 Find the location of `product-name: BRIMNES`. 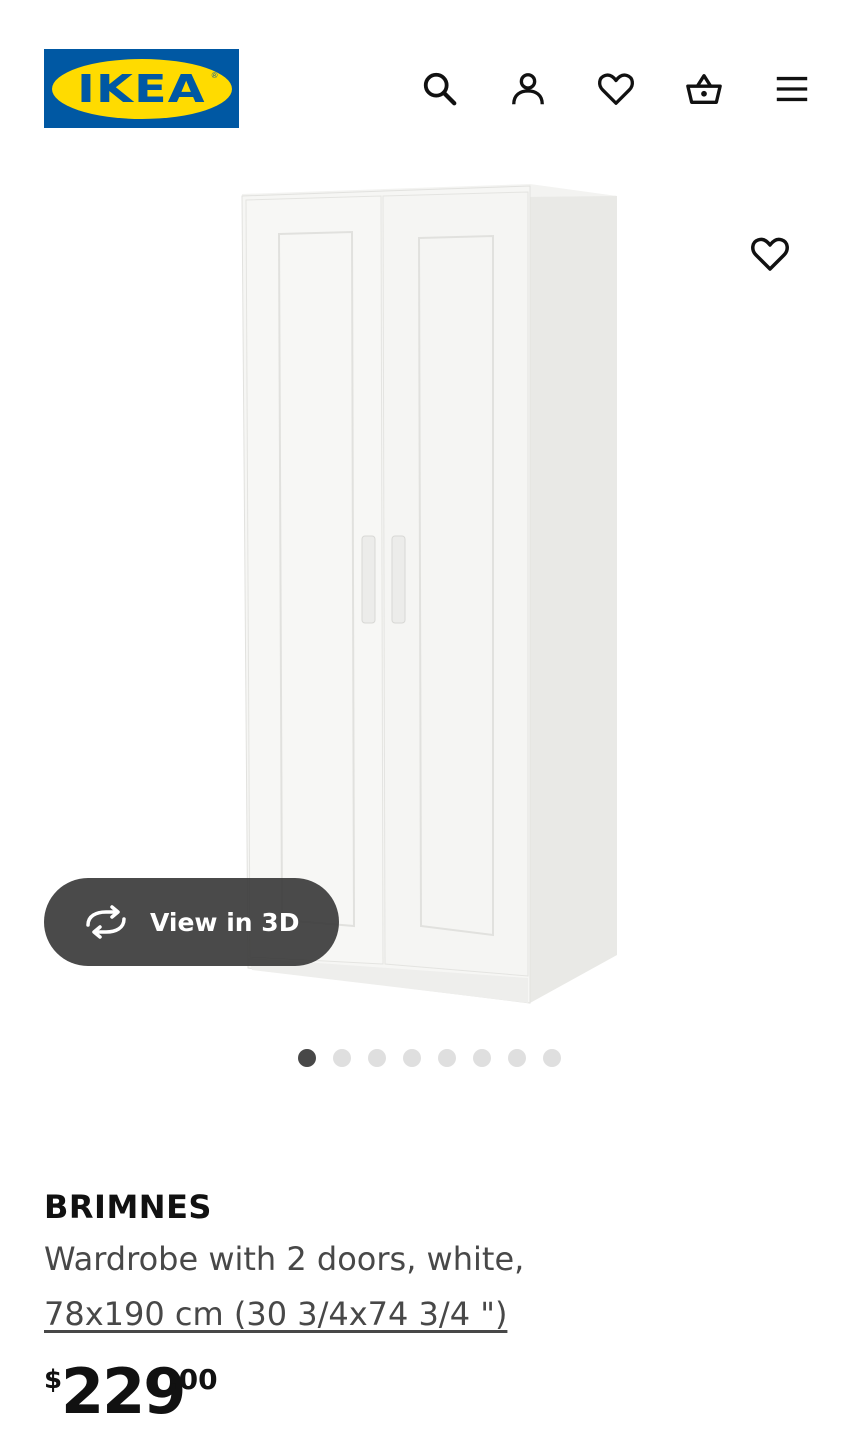

product-name: BRIMNES is located at coordinates (128, 1207).